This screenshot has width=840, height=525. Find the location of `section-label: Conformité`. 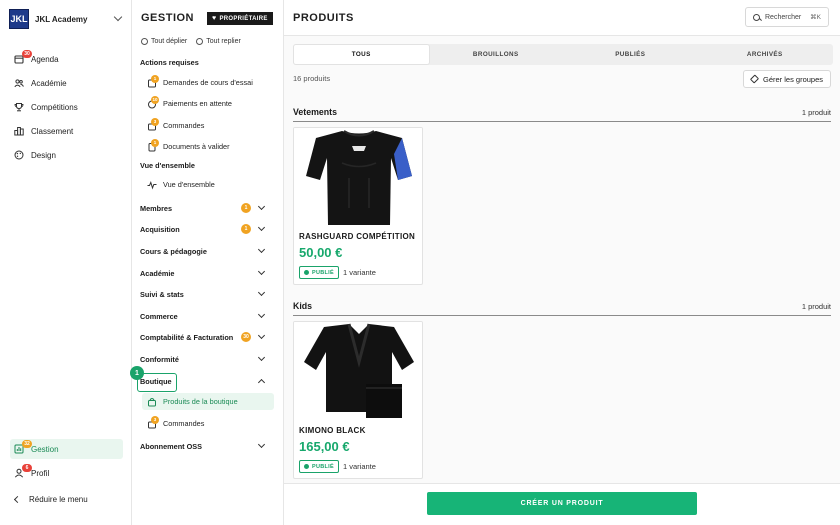

section-label: Conformité is located at coordinates (159, 359).